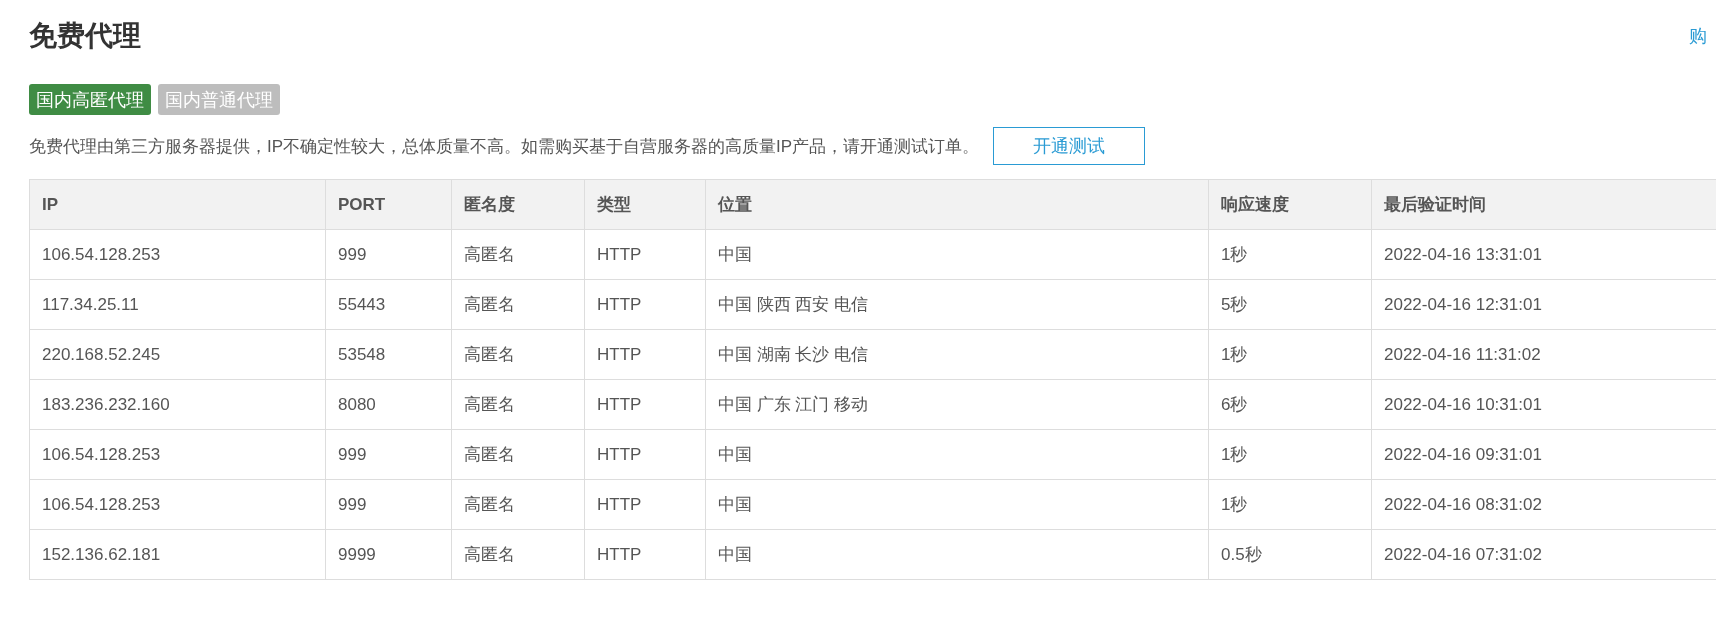 Image resolution: width=1716 pixels, height=630 pixels. What do you see at coordinates (388, 354) in the screenshot?
I see `table-cell: 53548` at bounding box center [388, 354].